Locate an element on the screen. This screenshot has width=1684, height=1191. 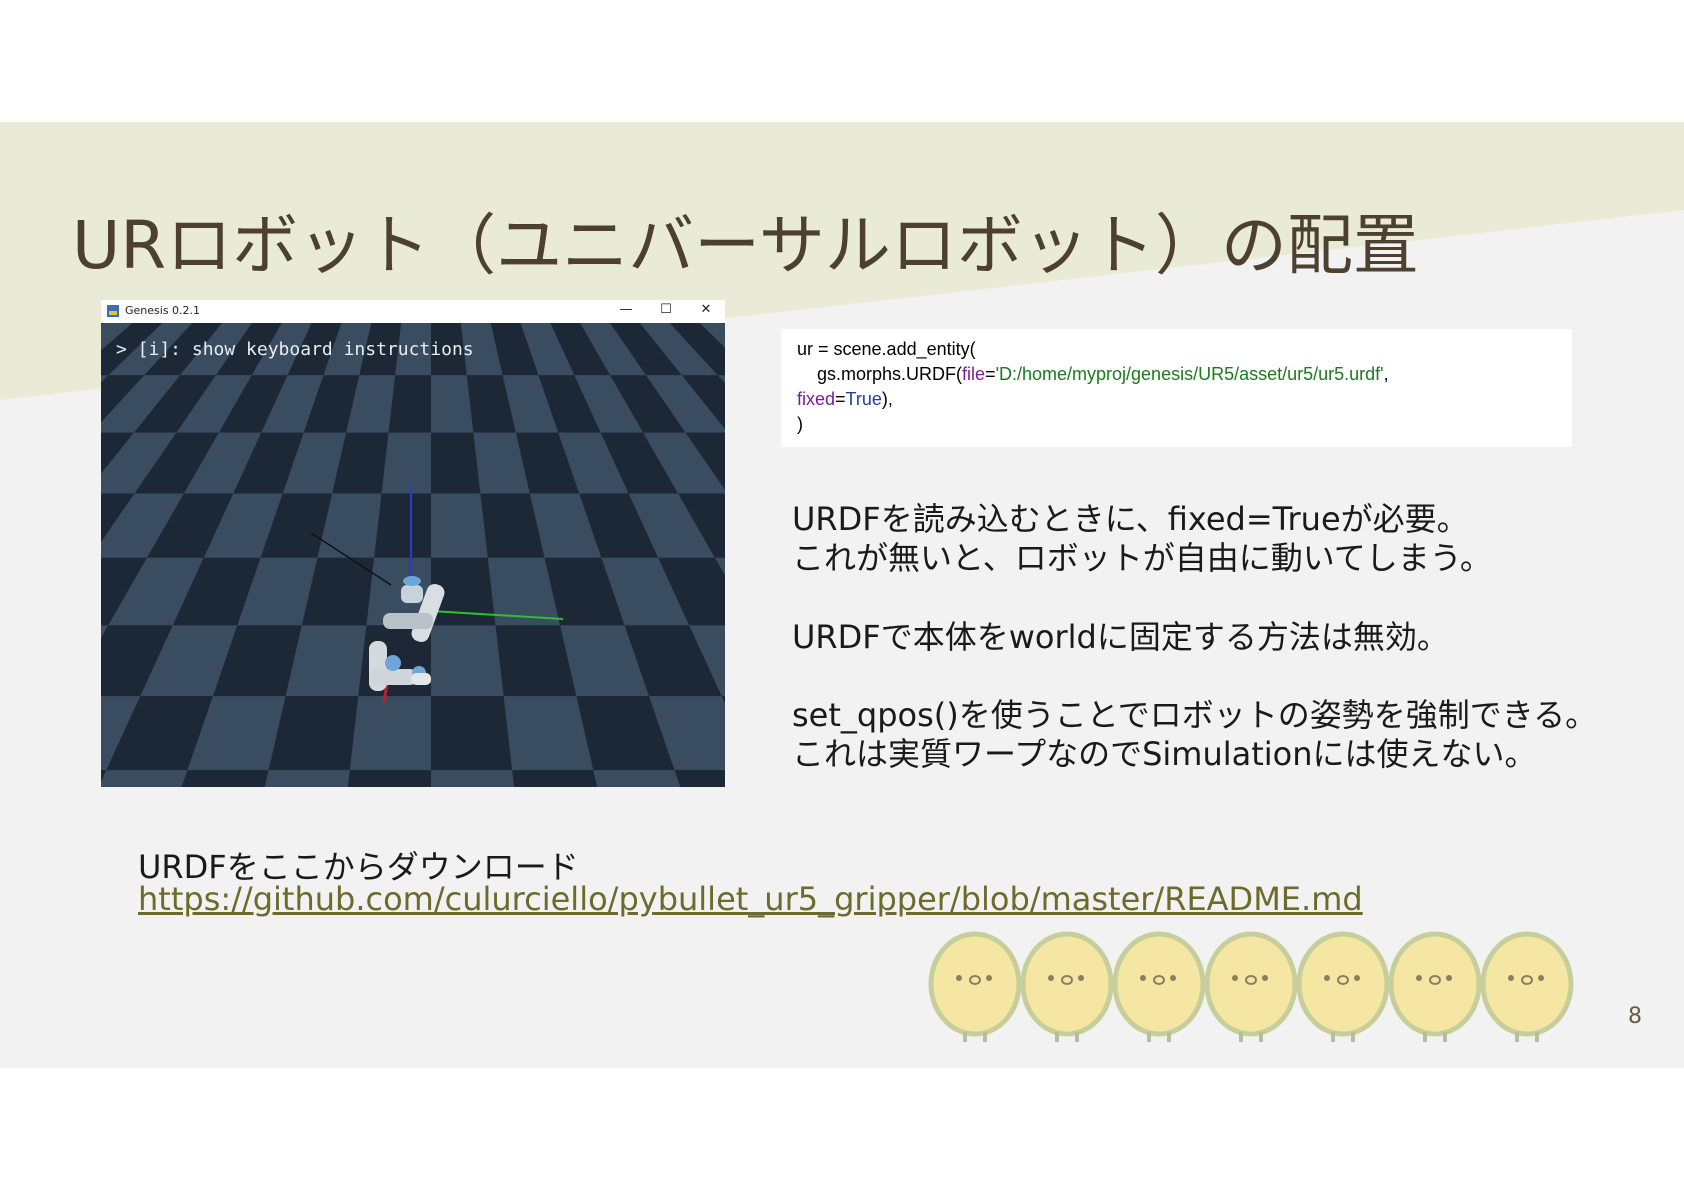
code-text: ), is located at coordinates (887, 399).